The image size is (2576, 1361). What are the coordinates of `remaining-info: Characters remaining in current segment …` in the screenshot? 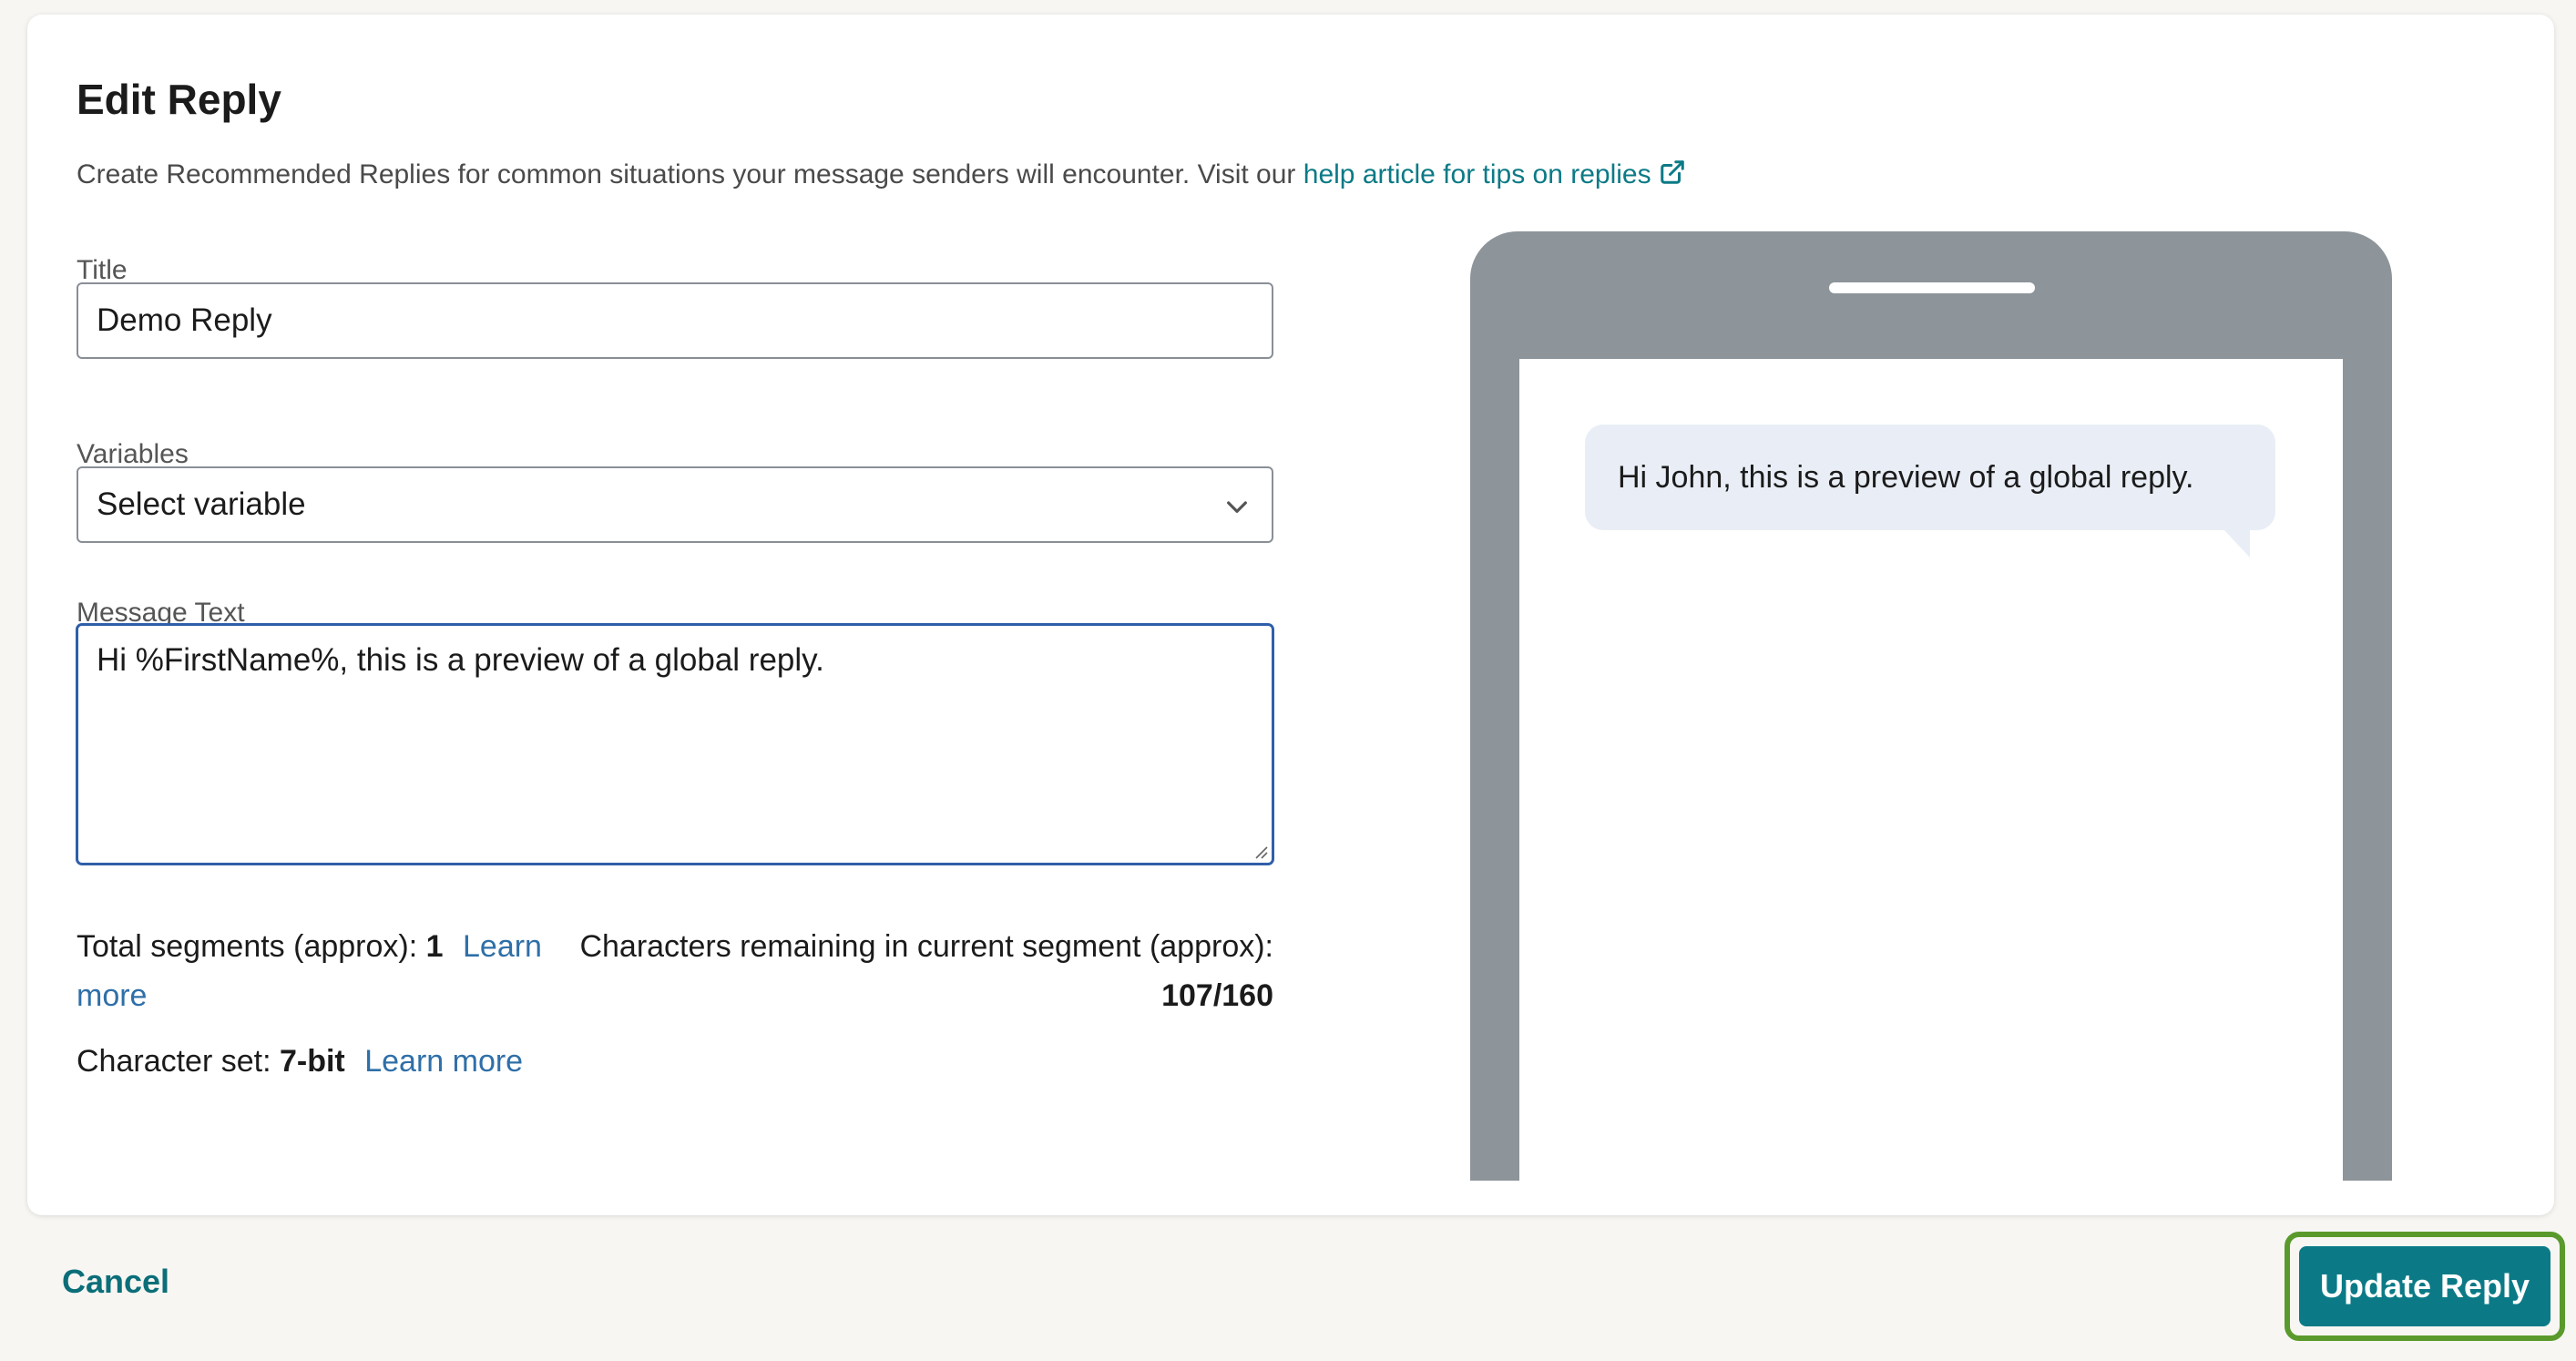 It's located at (926, 947).